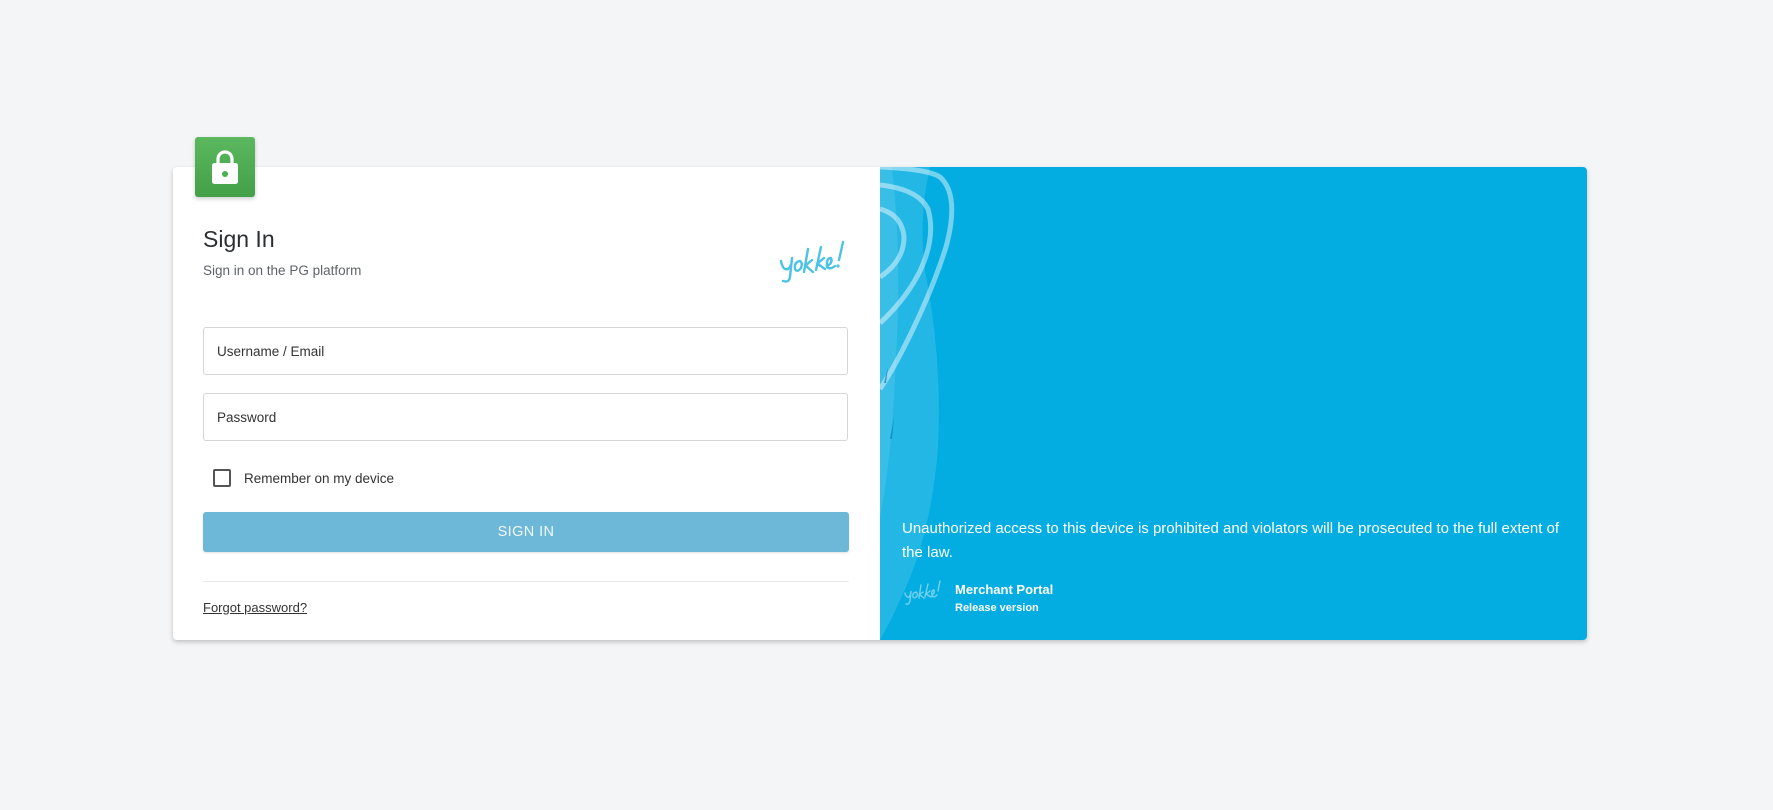 This screenshot has height=810, width=1773. Describe the element at coordinates (222, 478) in the screenshot. I see `remember-checkbox` at that location.